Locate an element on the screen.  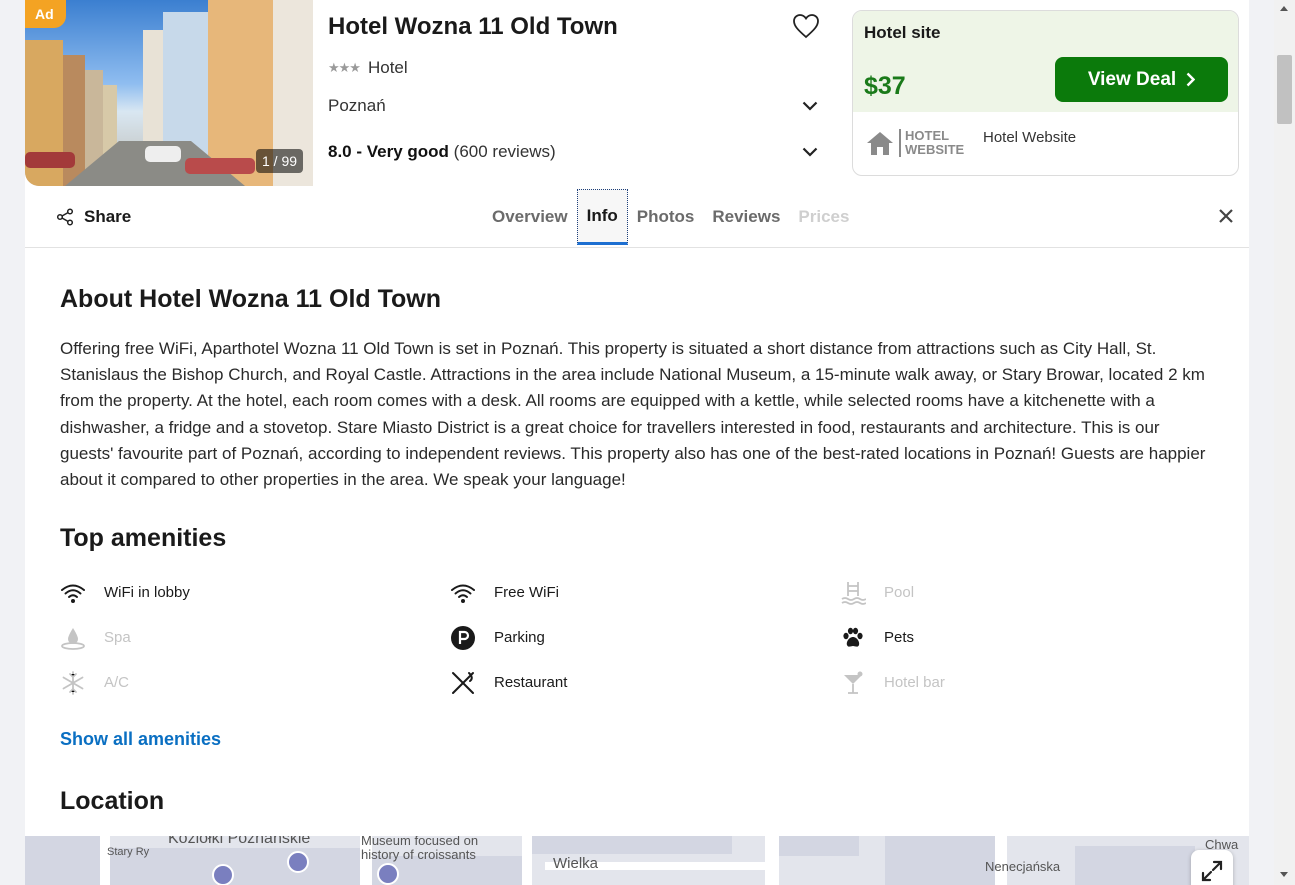
deal-price: $37 is located at coordinates (885, 86).